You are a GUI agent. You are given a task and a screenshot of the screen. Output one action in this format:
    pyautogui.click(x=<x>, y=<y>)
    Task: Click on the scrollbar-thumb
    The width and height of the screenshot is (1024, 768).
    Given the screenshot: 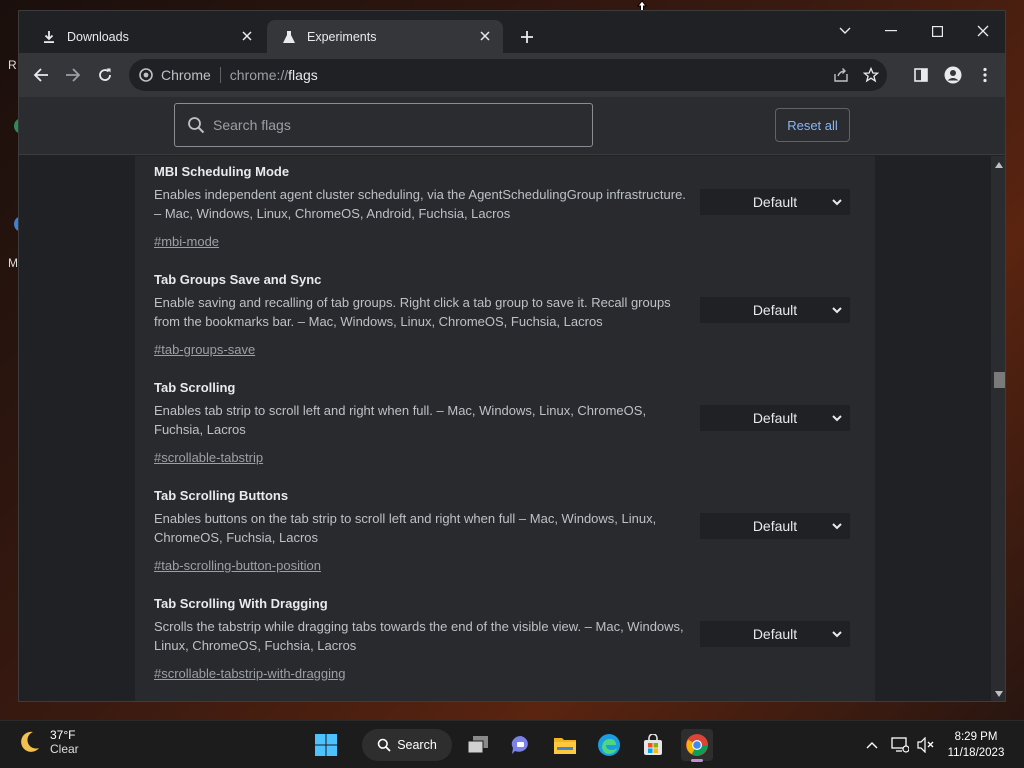 What is the action you would take?
    pyautogui.click(x=999, y=380)
    